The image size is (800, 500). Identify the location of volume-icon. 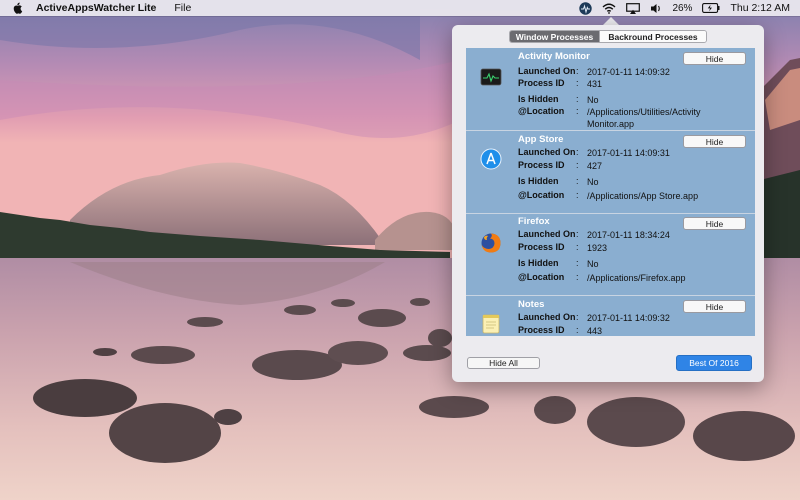
(656, 8).